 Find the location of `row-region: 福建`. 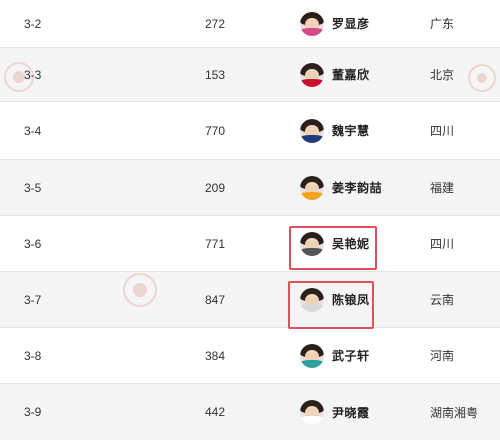

row-region: 福建 is located at coordinates (442, 188).